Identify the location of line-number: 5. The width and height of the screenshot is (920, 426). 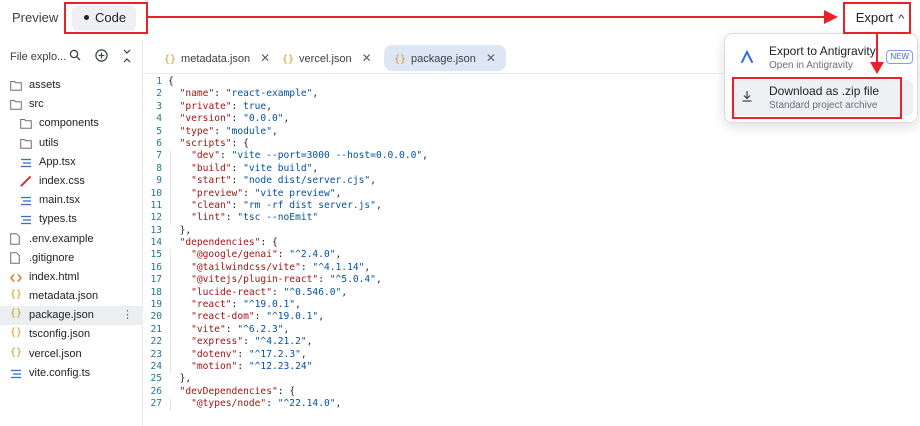
(159, 131).